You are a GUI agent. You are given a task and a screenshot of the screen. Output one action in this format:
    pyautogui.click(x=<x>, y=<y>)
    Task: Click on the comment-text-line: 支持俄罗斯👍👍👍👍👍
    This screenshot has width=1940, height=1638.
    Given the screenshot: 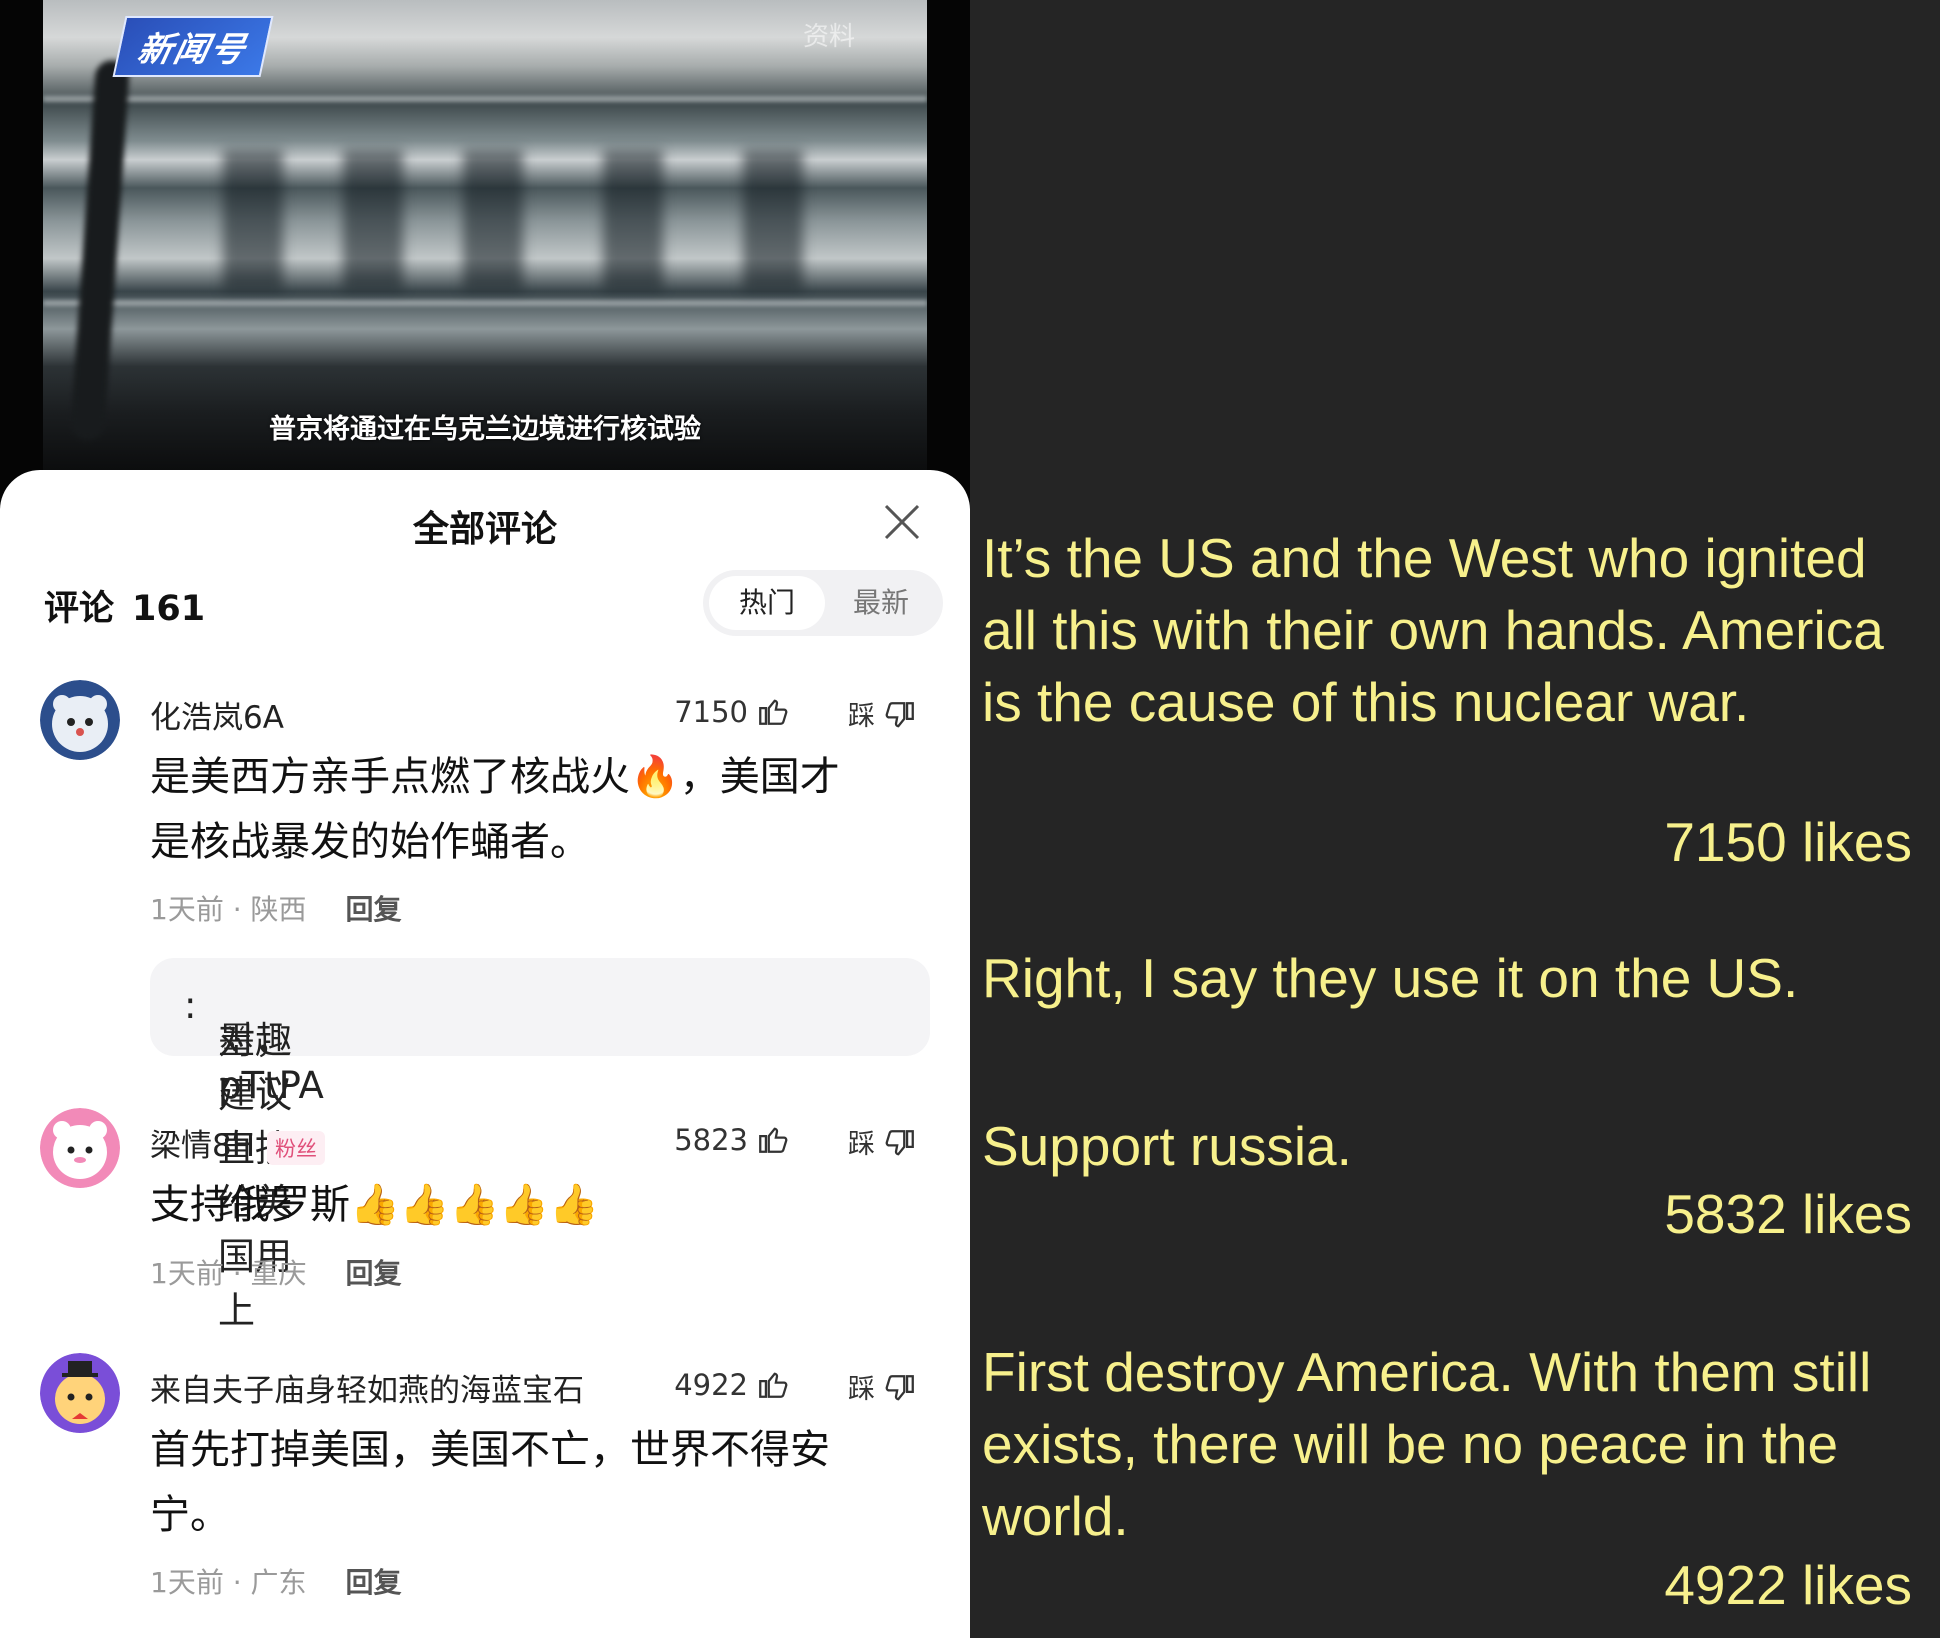 What is the action you would take?
    pyautogui.click(x=375, y=1205)
    